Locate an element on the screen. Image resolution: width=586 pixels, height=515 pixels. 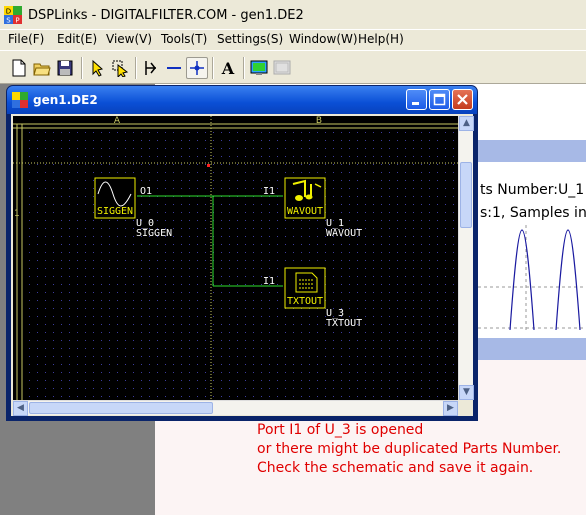
svg-text: S is located at coordinates (8, 21).